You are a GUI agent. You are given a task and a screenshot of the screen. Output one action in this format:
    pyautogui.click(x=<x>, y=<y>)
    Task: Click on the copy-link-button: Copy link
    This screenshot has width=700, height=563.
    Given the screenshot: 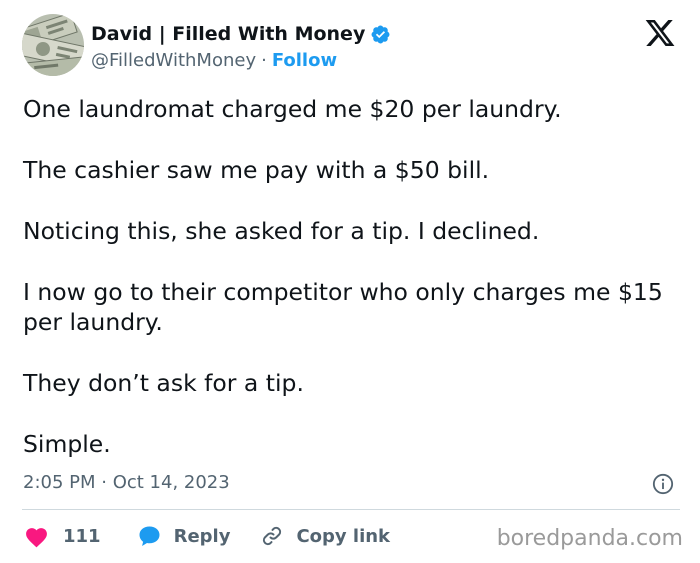 What is the action you would take?
    pyautogui.click(x=325, y=536)
    